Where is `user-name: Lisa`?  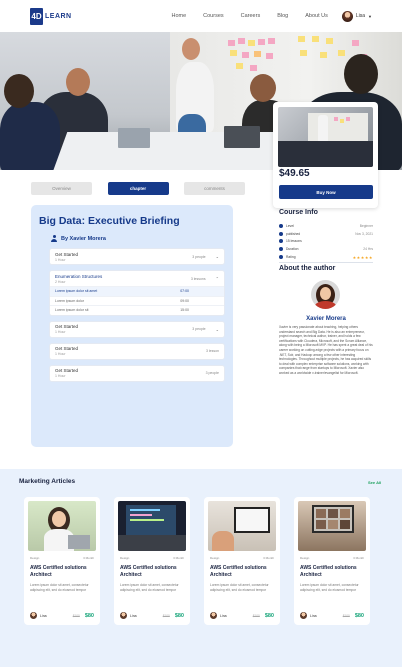
user-name: Lisa is located at coordinates (360, 16).